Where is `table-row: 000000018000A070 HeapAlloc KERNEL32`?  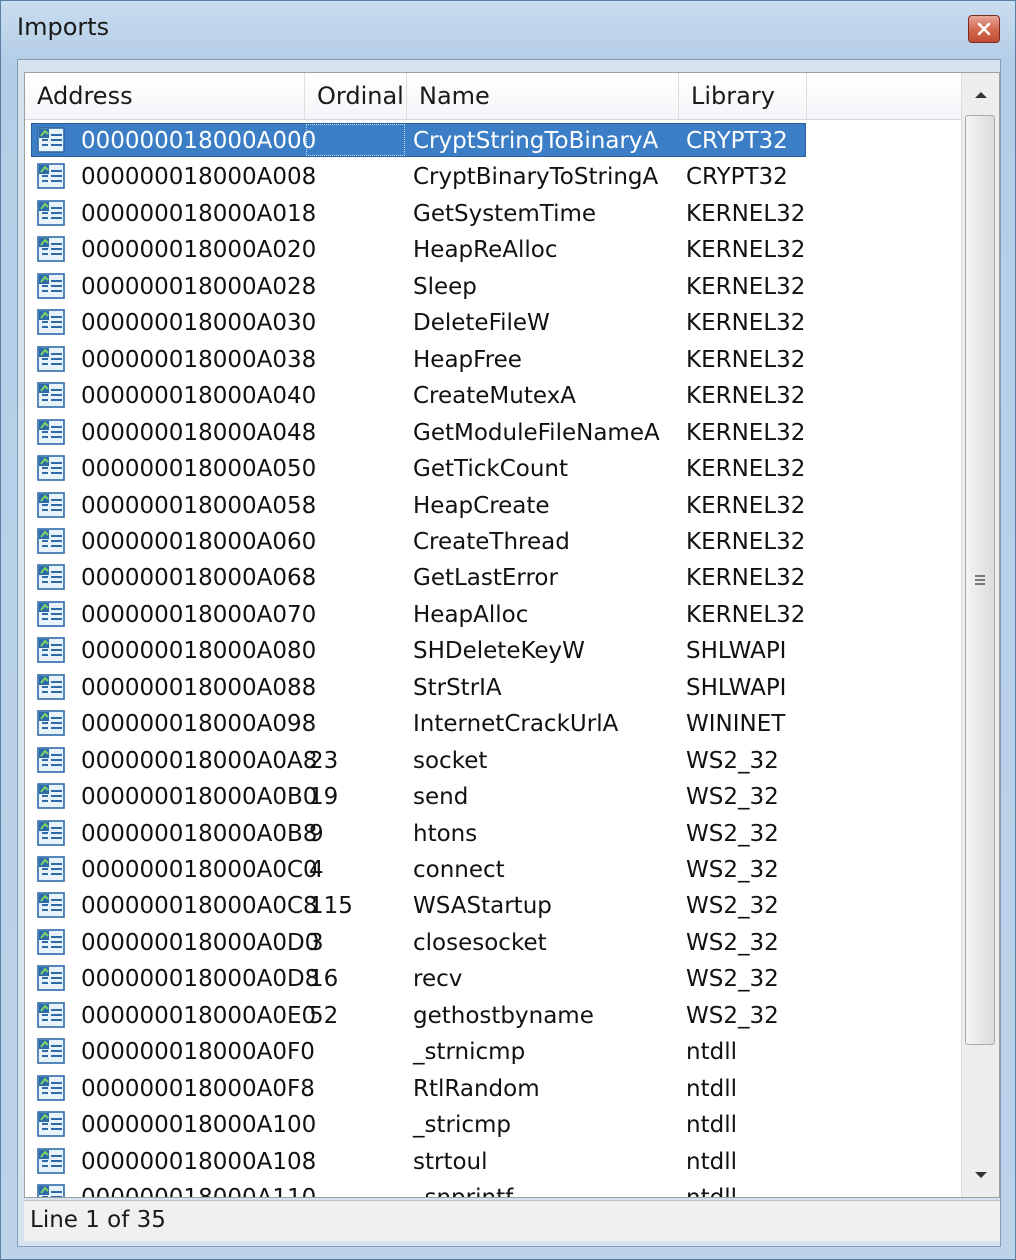
table-row: 000000018000A070 HeapAlloc KERNEL32 is located at coordinates (493, 615).